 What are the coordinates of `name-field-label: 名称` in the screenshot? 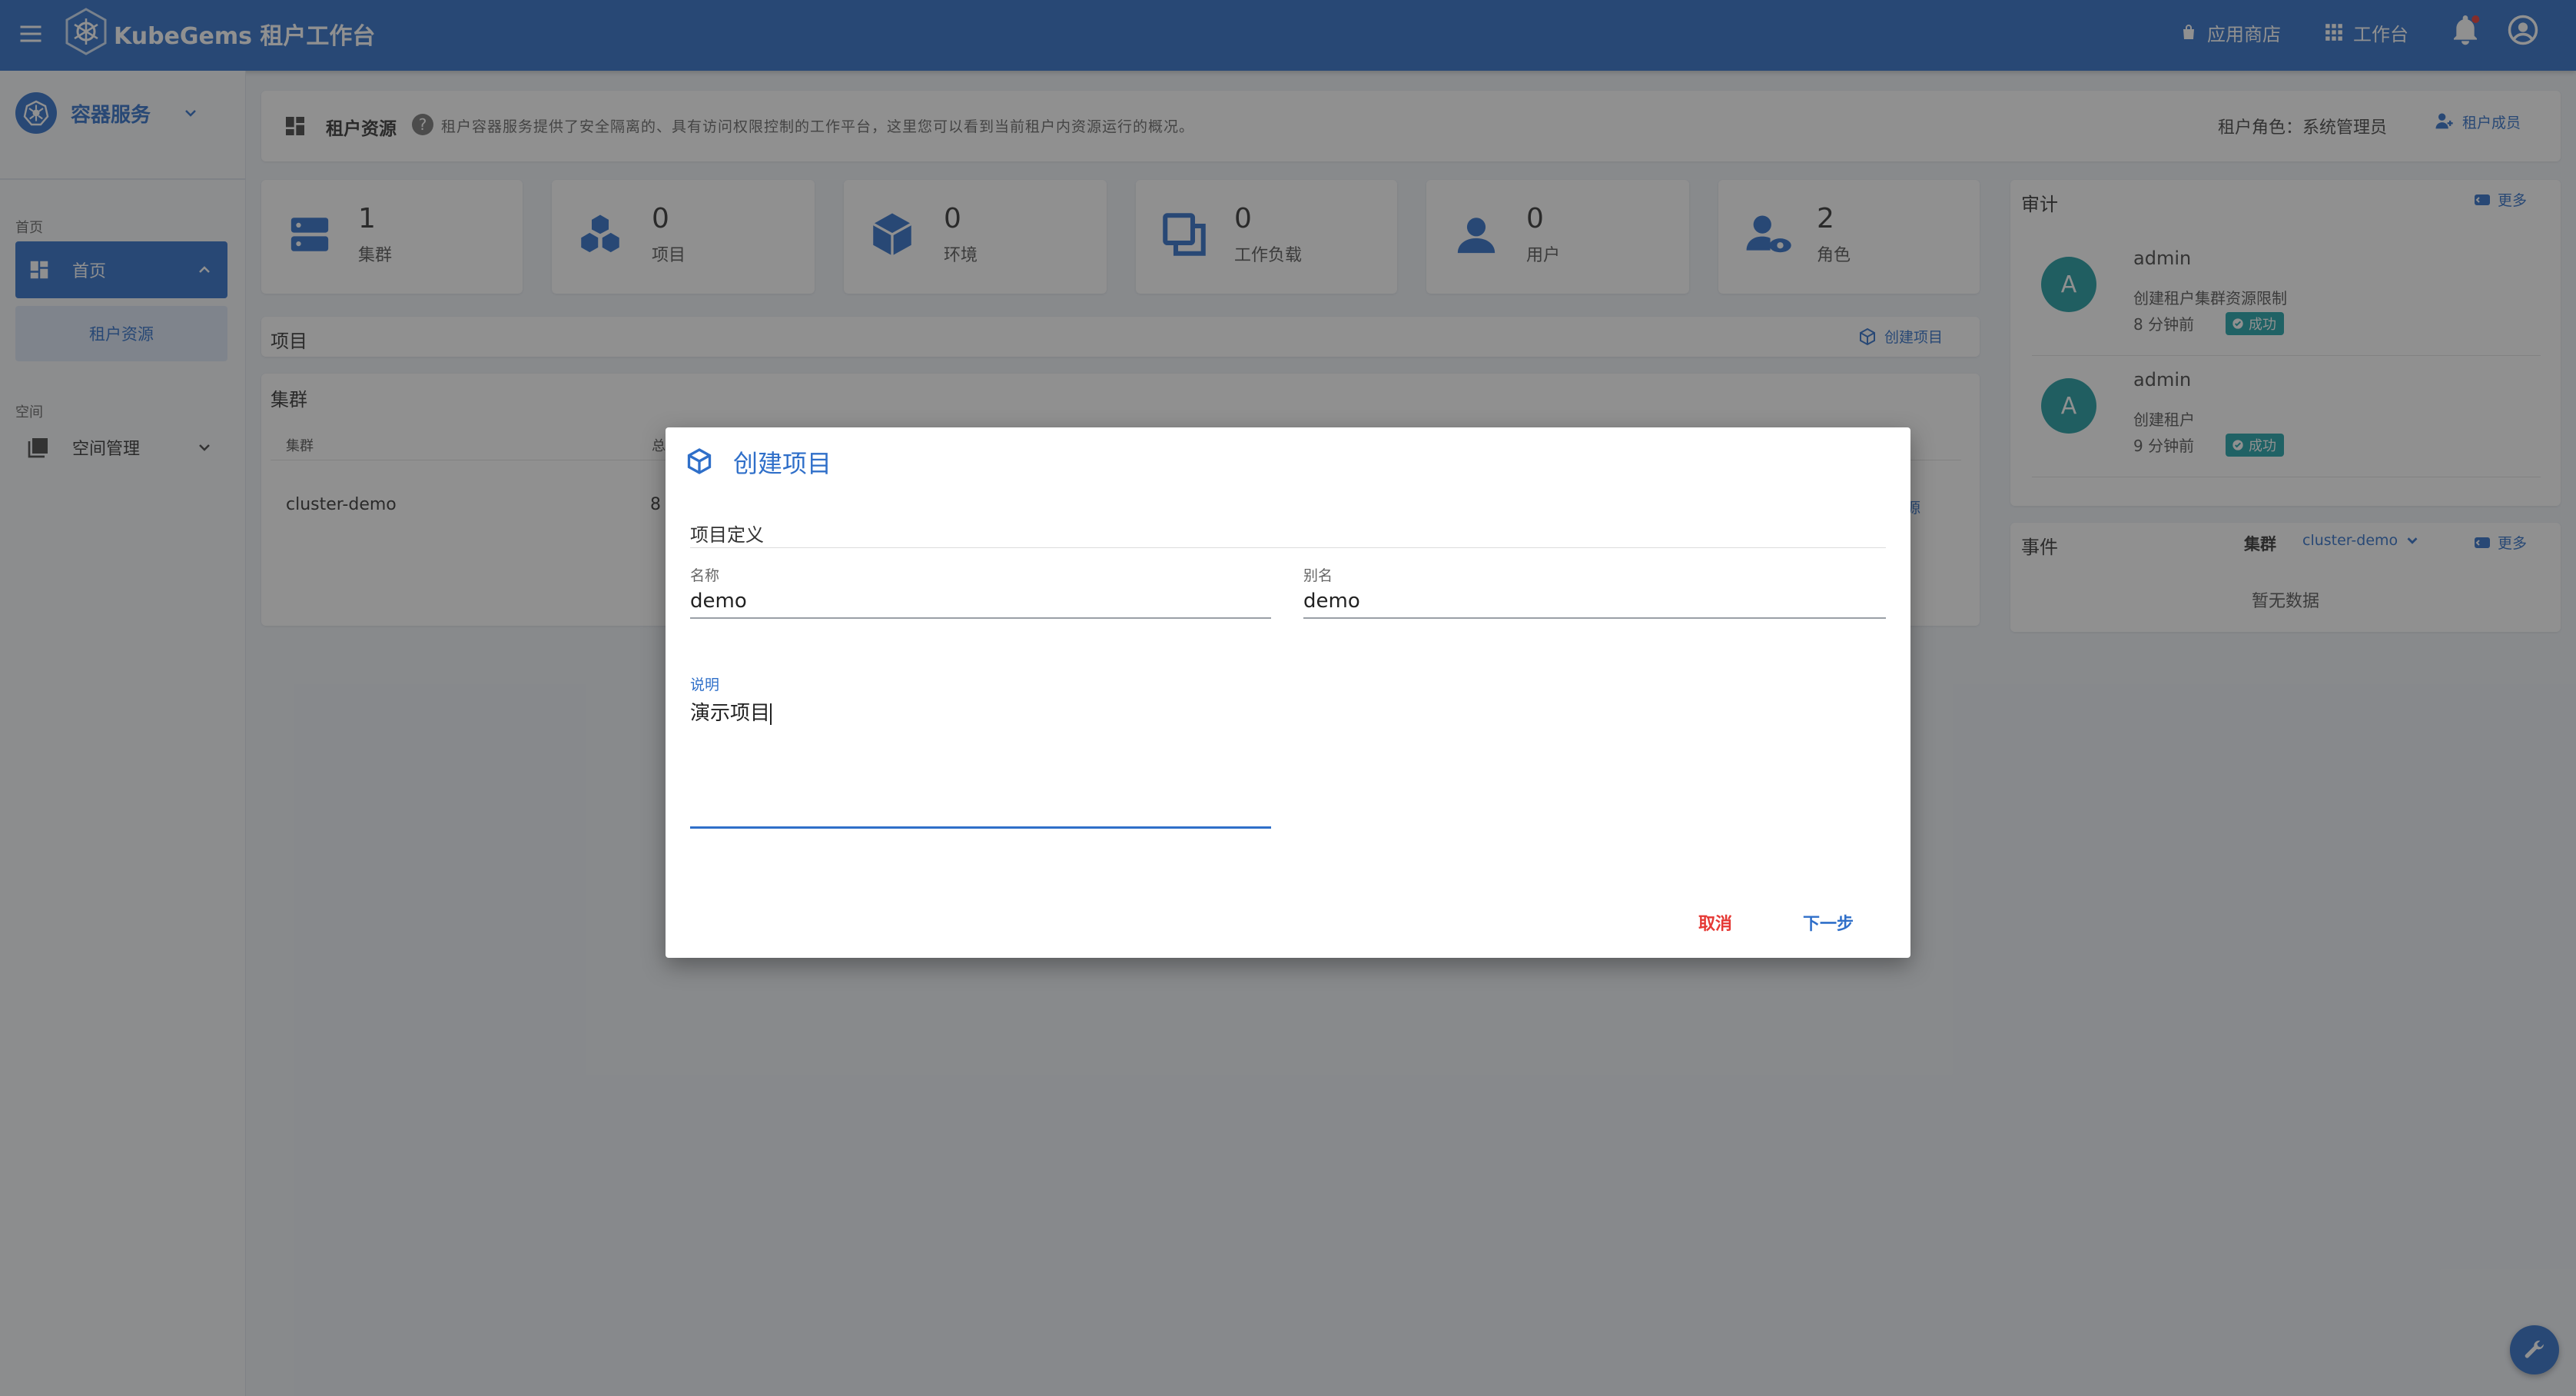 It's located at (705, 575).